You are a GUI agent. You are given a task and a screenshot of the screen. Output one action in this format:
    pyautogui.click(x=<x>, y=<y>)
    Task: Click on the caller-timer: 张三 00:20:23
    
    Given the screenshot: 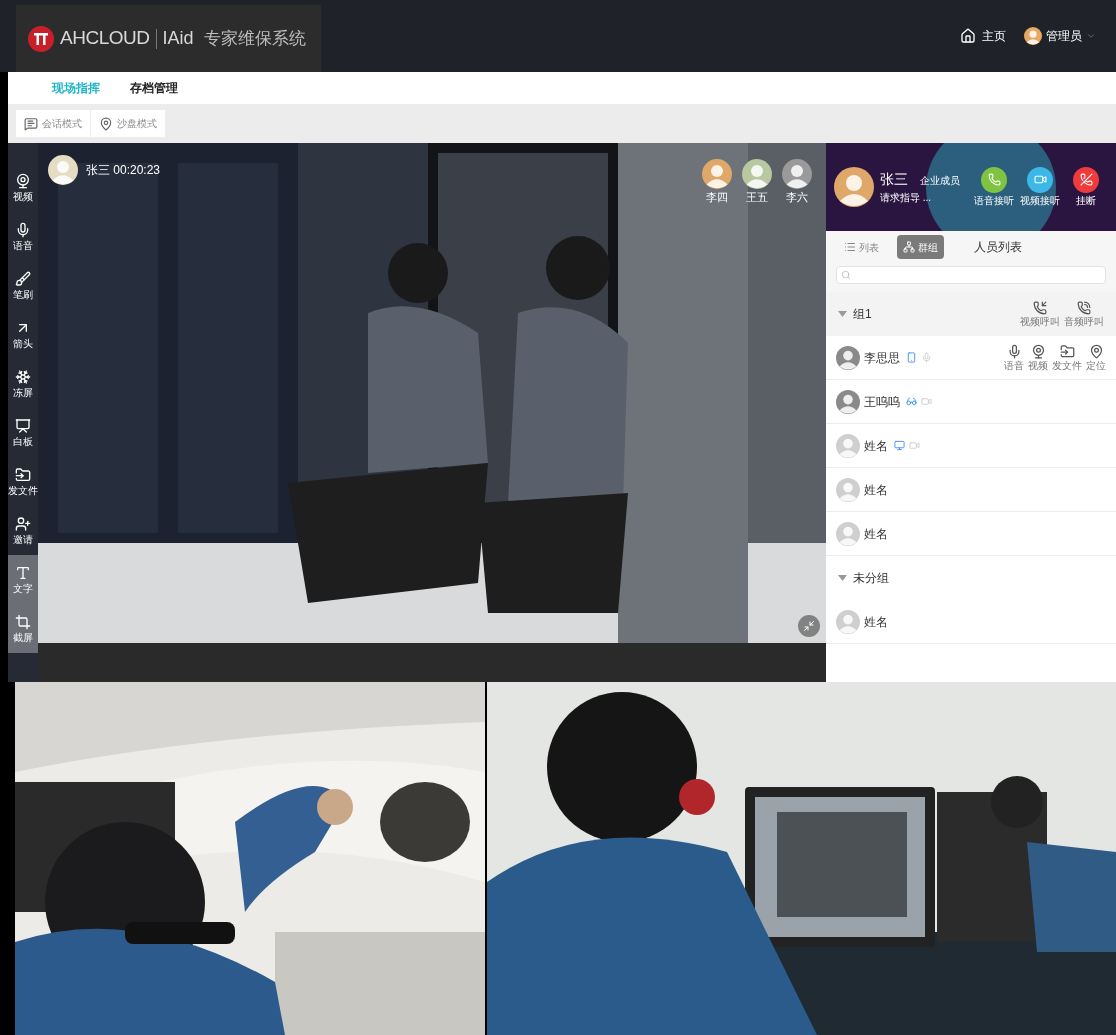 What is the action you would take?
    pyautogui.click(x=123, y=170)
    